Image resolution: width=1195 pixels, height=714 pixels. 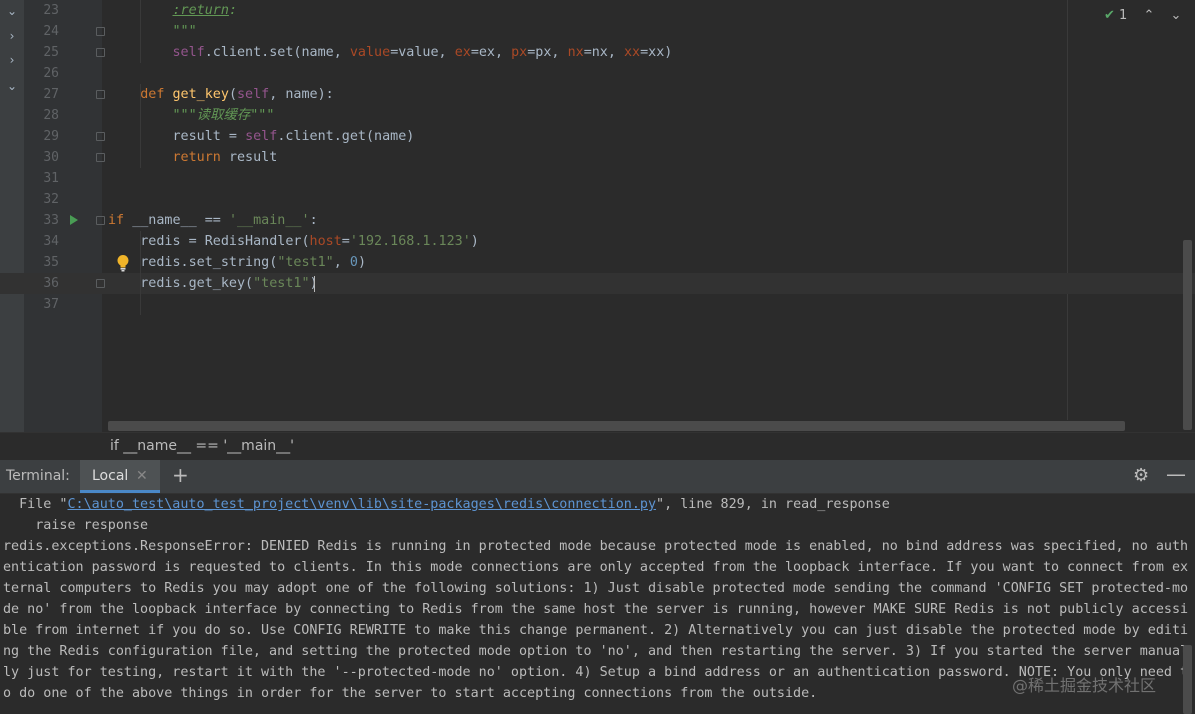 What do you see at coordinates (142, 476) in the screenshot?
I see `close-icon: ✕` at bounding box center [142, 476].